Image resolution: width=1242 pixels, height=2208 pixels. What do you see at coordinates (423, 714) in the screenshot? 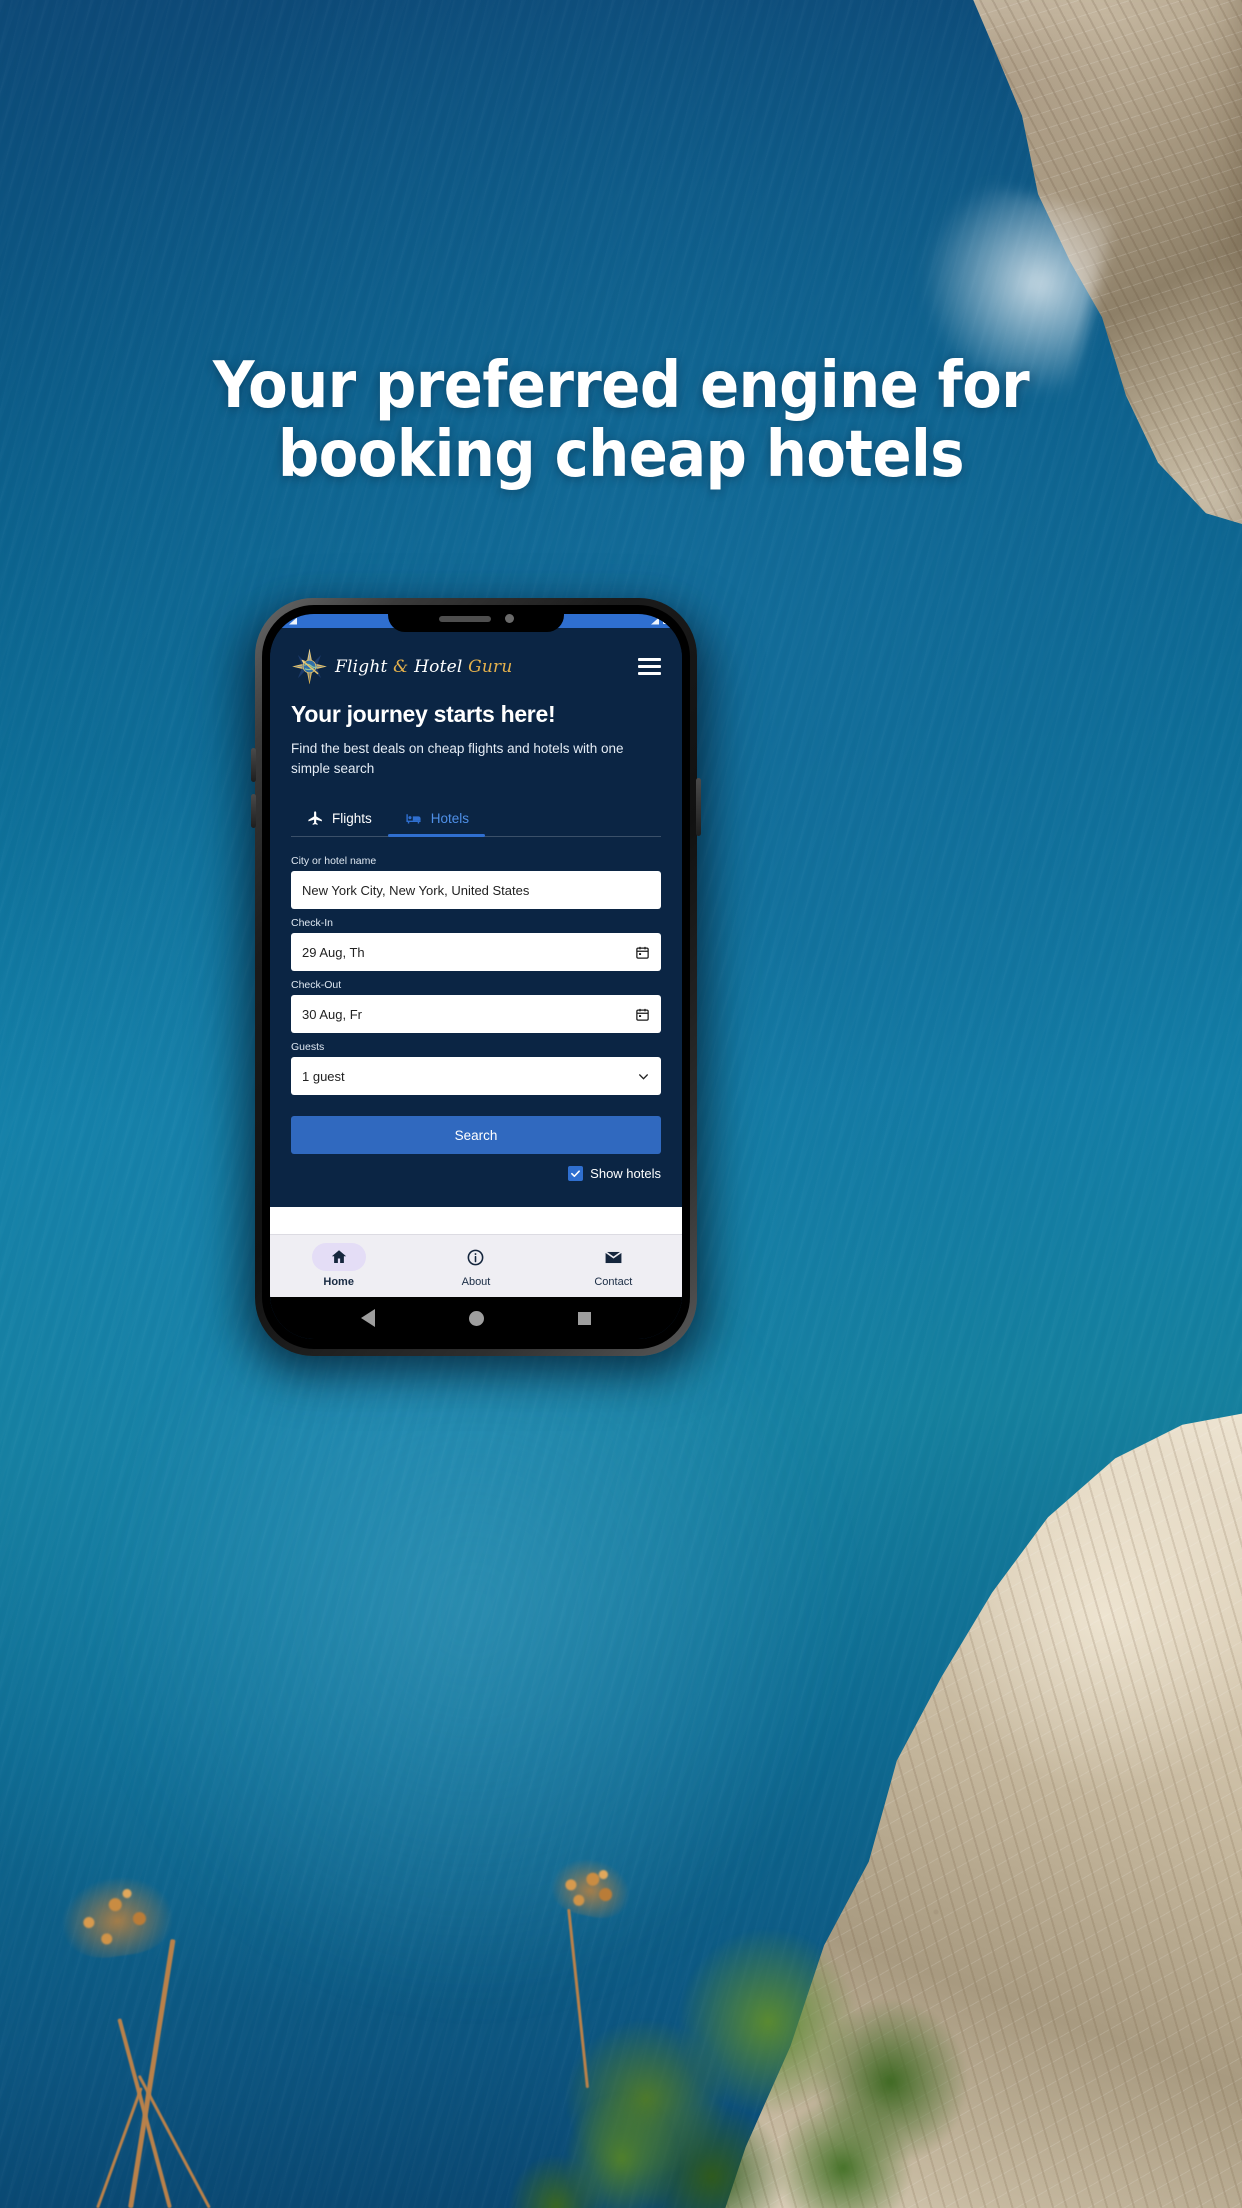
I see `hero-title: Your journey starts here!` at bounding box center [423, 714].